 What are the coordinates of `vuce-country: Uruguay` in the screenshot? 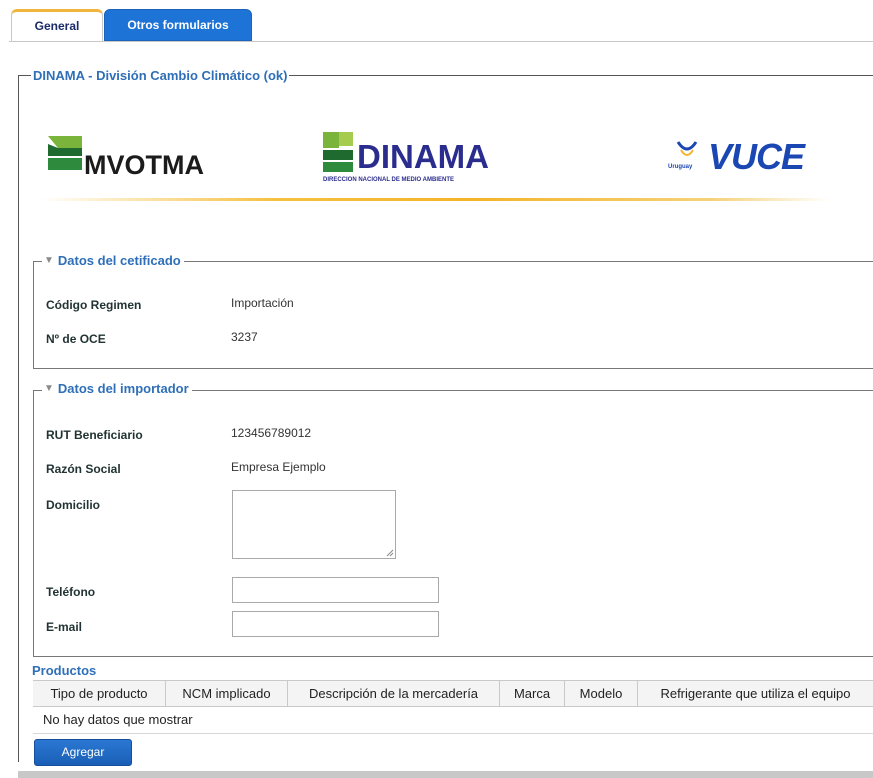 It's located at (680, 167).